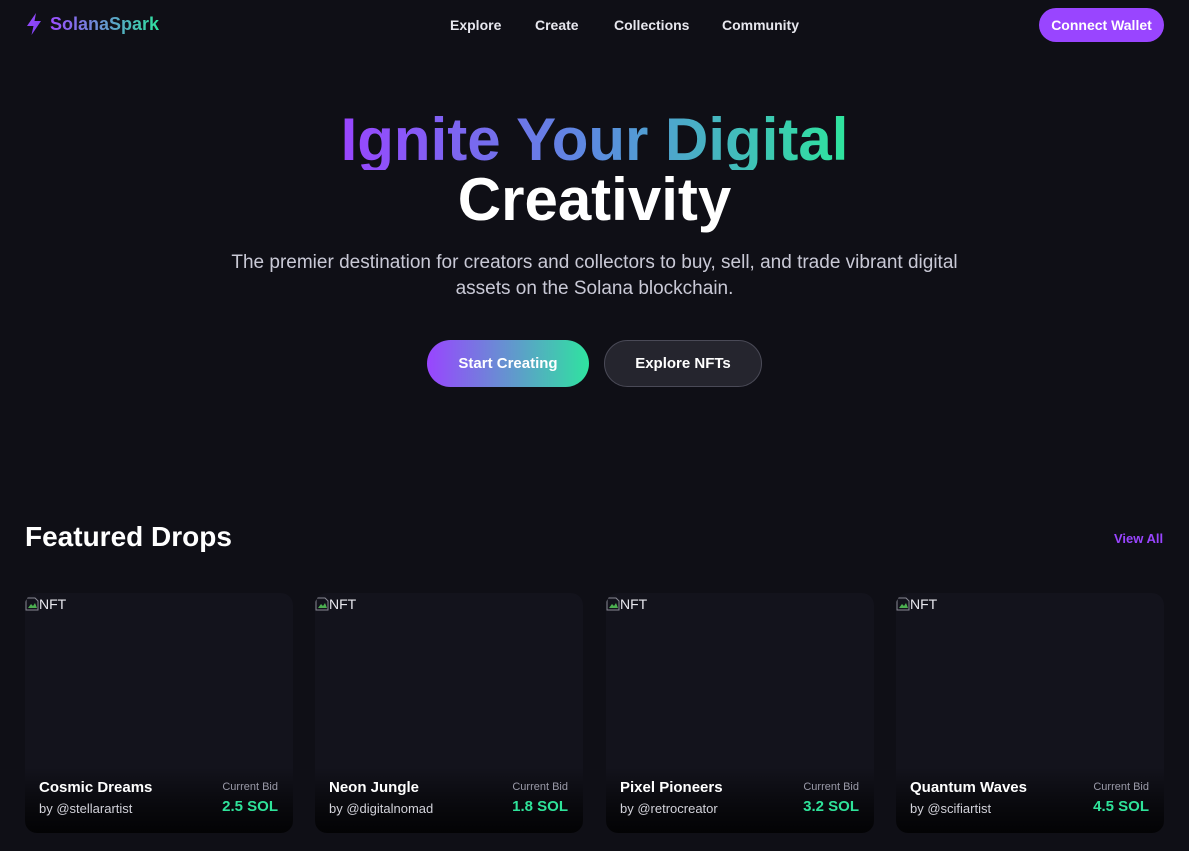 This screenshot has height=851, width=1189. What do you see at coordinates (831, 806) in the screenshot?
I see `current-bid-value: 3.2 SOL` at bounding box center [831, 806].